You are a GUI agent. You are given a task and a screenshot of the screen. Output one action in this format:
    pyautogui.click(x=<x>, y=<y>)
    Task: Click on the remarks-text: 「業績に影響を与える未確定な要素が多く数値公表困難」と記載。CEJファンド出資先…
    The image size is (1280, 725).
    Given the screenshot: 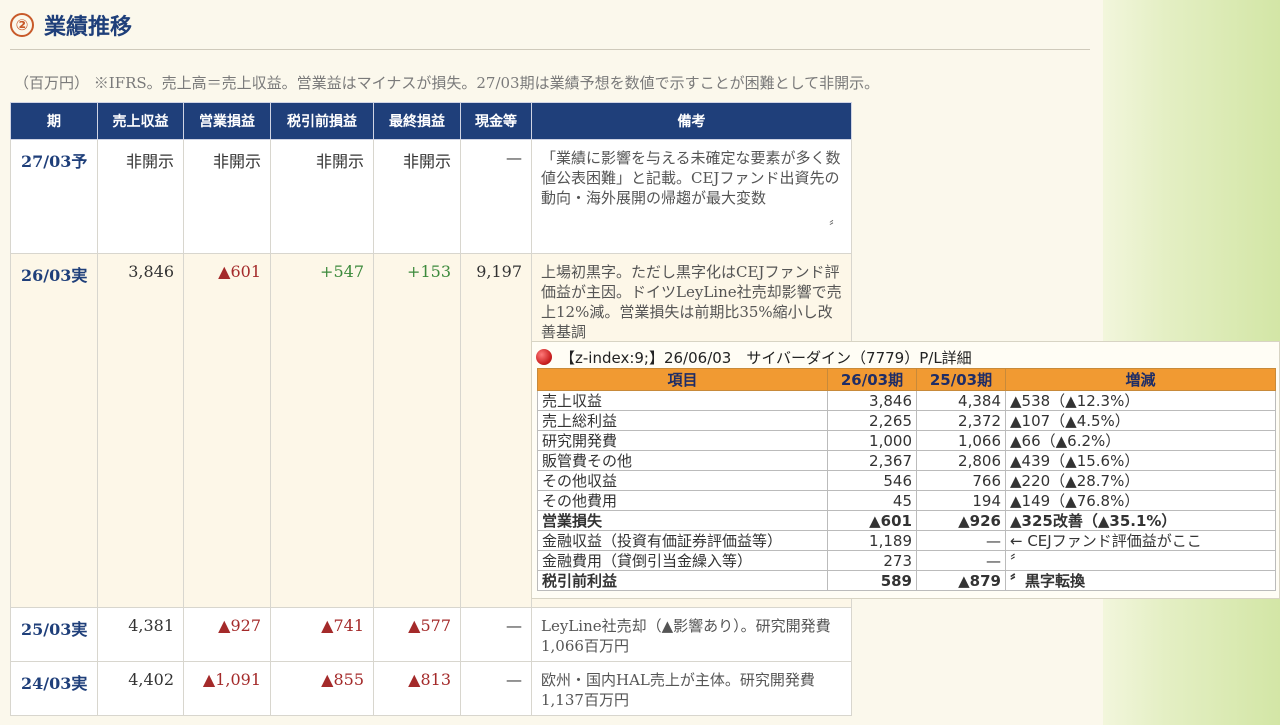 What is the action you would take?
    pyautogui.click(x=691, y=178)
    